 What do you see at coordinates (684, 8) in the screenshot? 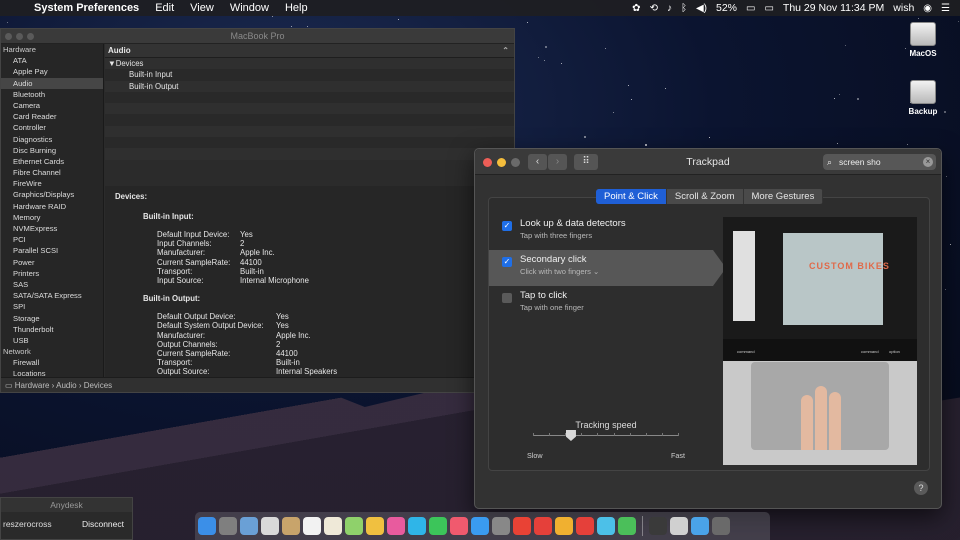
I see `bluetooth-icon: ᛒ` at bounding box center [684, 8].